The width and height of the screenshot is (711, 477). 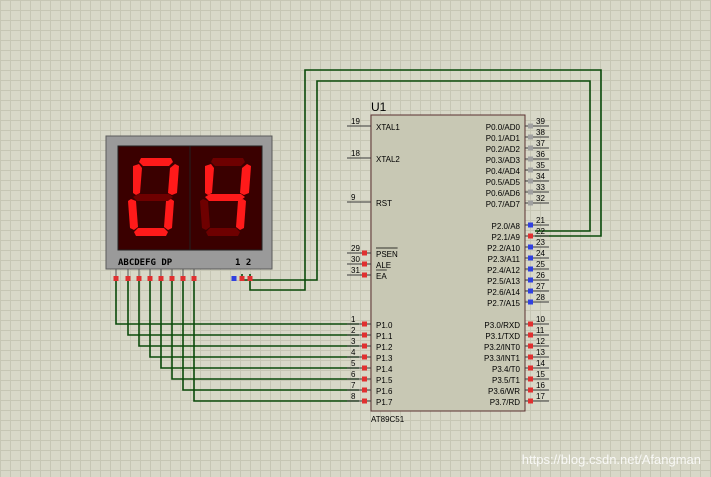 What do you see at coordinates (384, 391) in the screenshot?
I see `mcu-pin-label: P1.6` at bounding box center [384, 391].